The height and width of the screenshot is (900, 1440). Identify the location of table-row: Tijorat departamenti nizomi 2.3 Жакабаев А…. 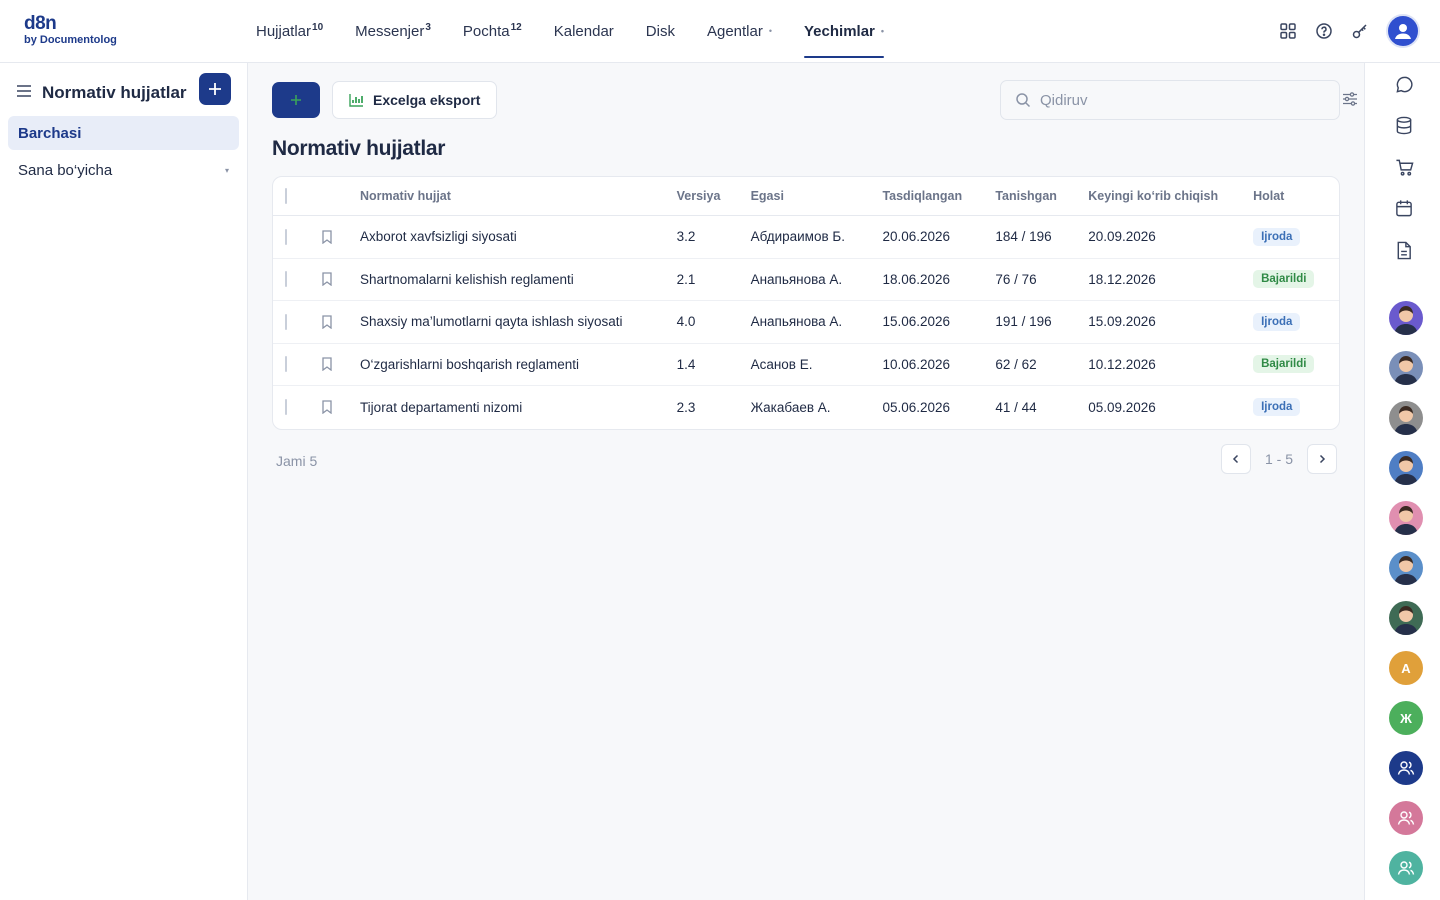
(806, 407).